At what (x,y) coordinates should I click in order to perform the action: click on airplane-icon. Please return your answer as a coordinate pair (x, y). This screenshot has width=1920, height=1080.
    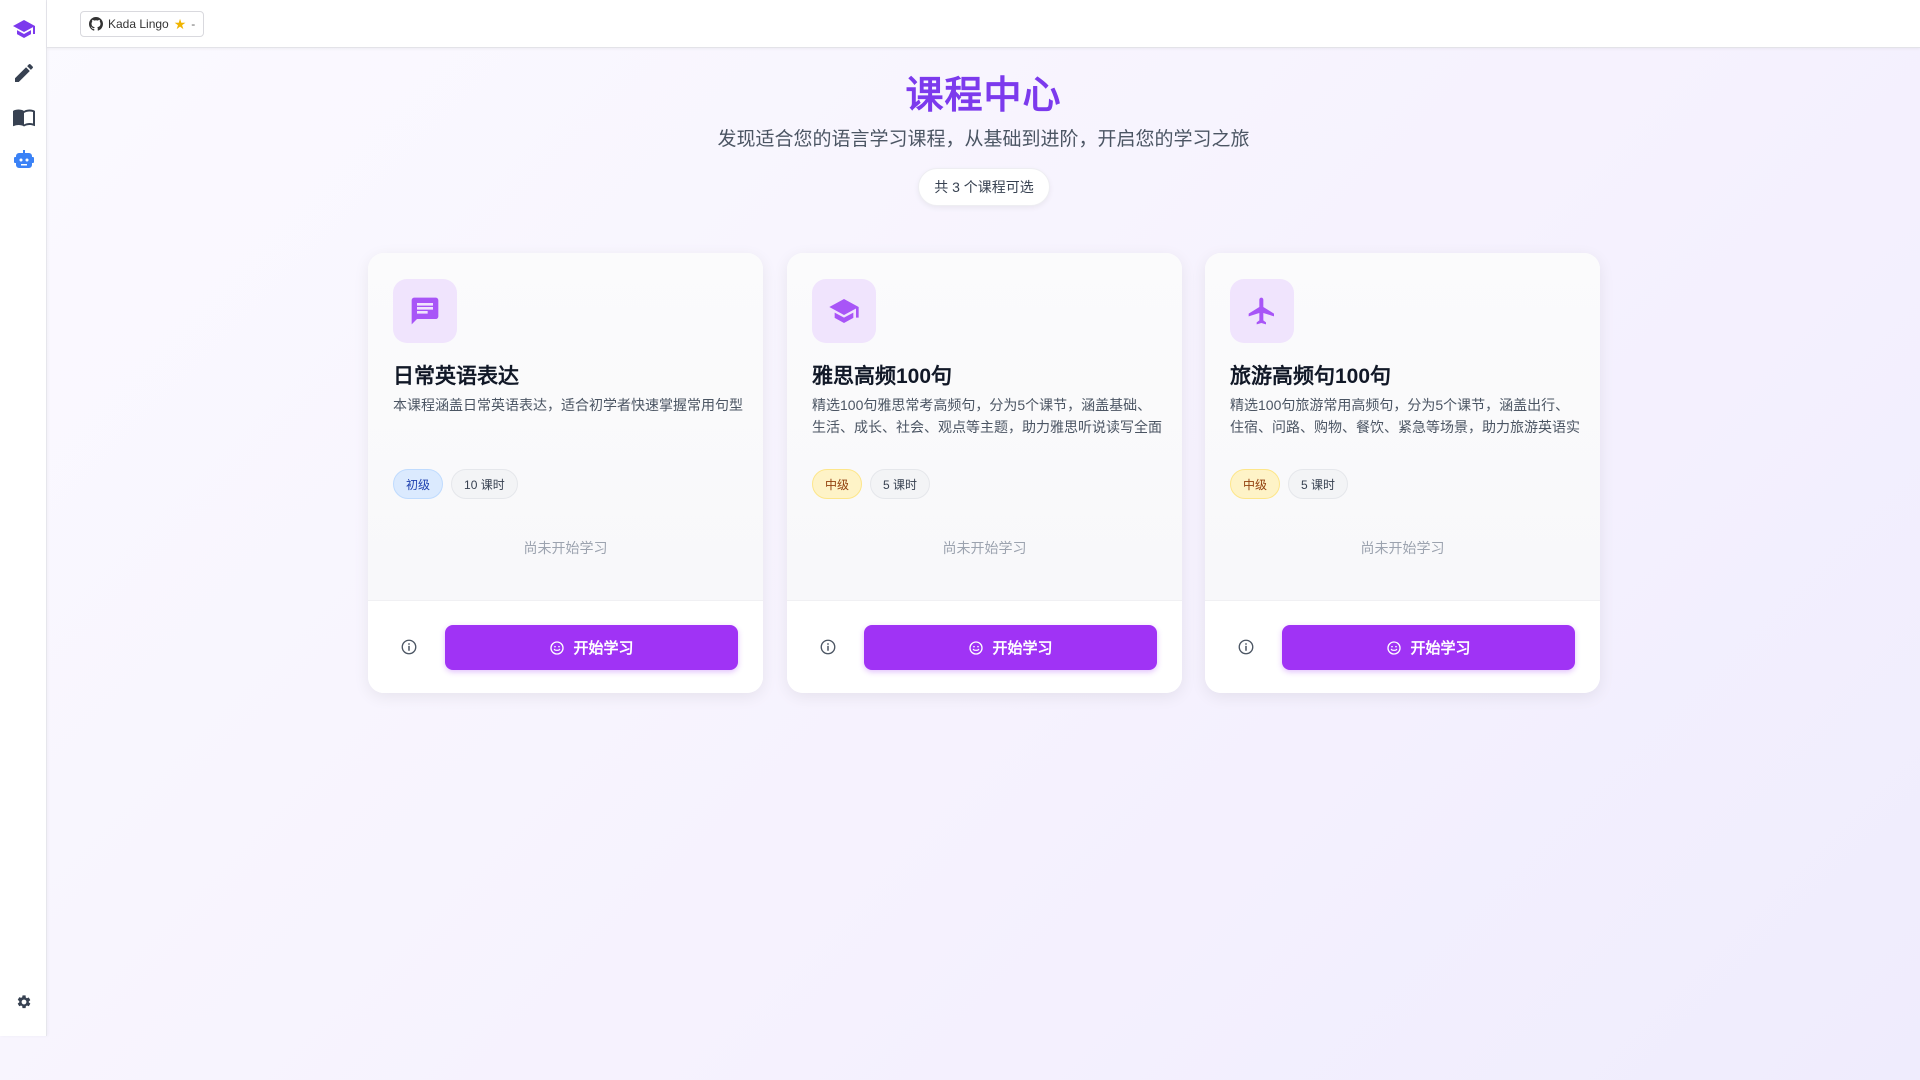
    Looking at the image, I should click on (1261, 311).